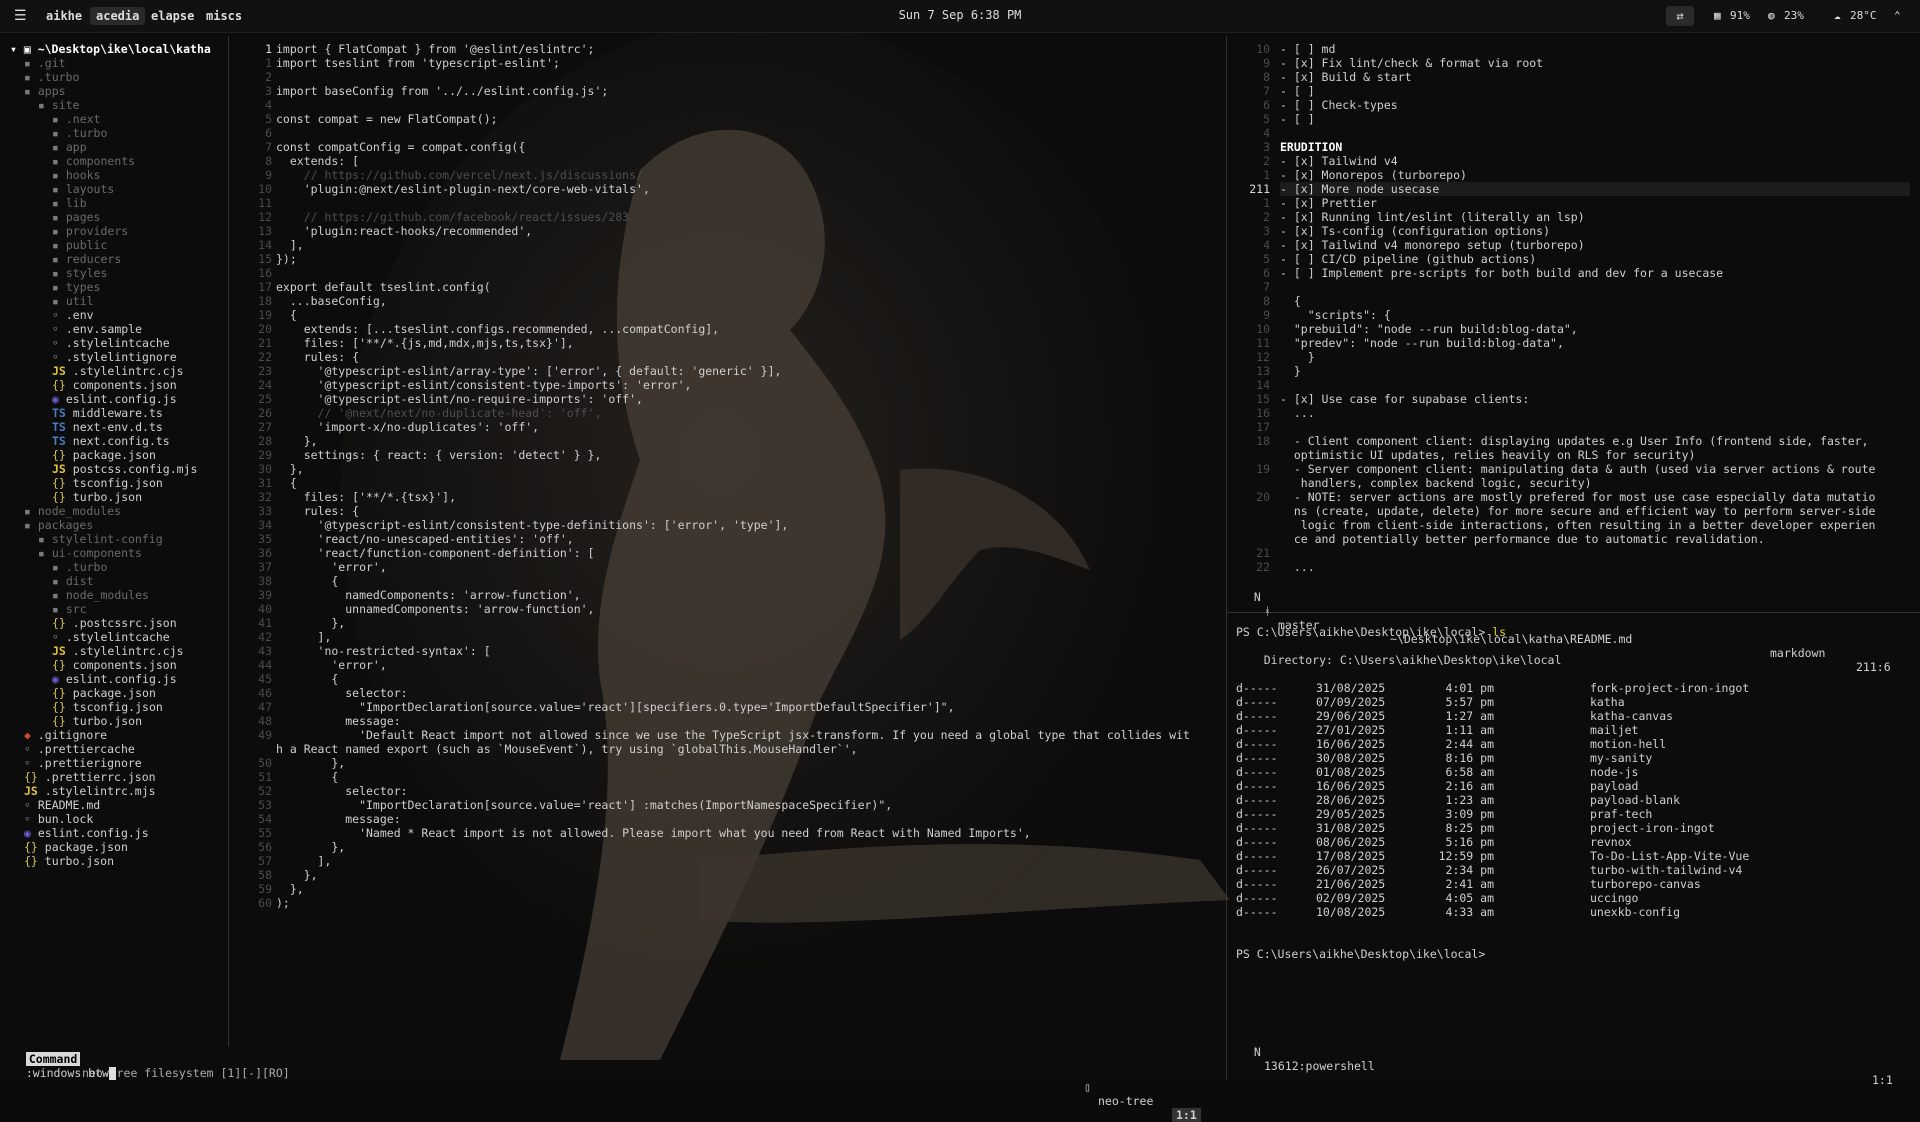 The height and width of the screenshot is (1122, 1920). Describe the element at coordinates (20, 16) in the screenshot. I see `menu-icon: ☰` at that location.